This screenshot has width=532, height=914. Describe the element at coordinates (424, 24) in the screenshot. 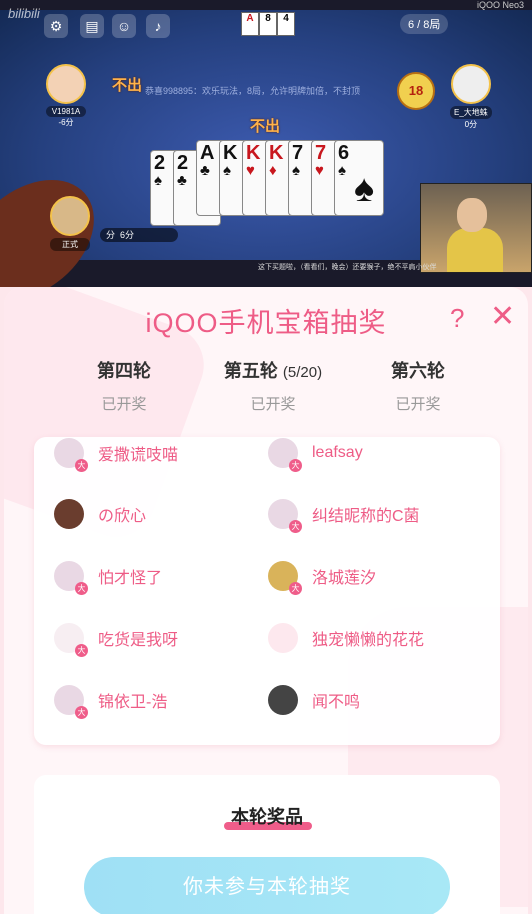

I see `round-counter: 6 / 8局` at that location.